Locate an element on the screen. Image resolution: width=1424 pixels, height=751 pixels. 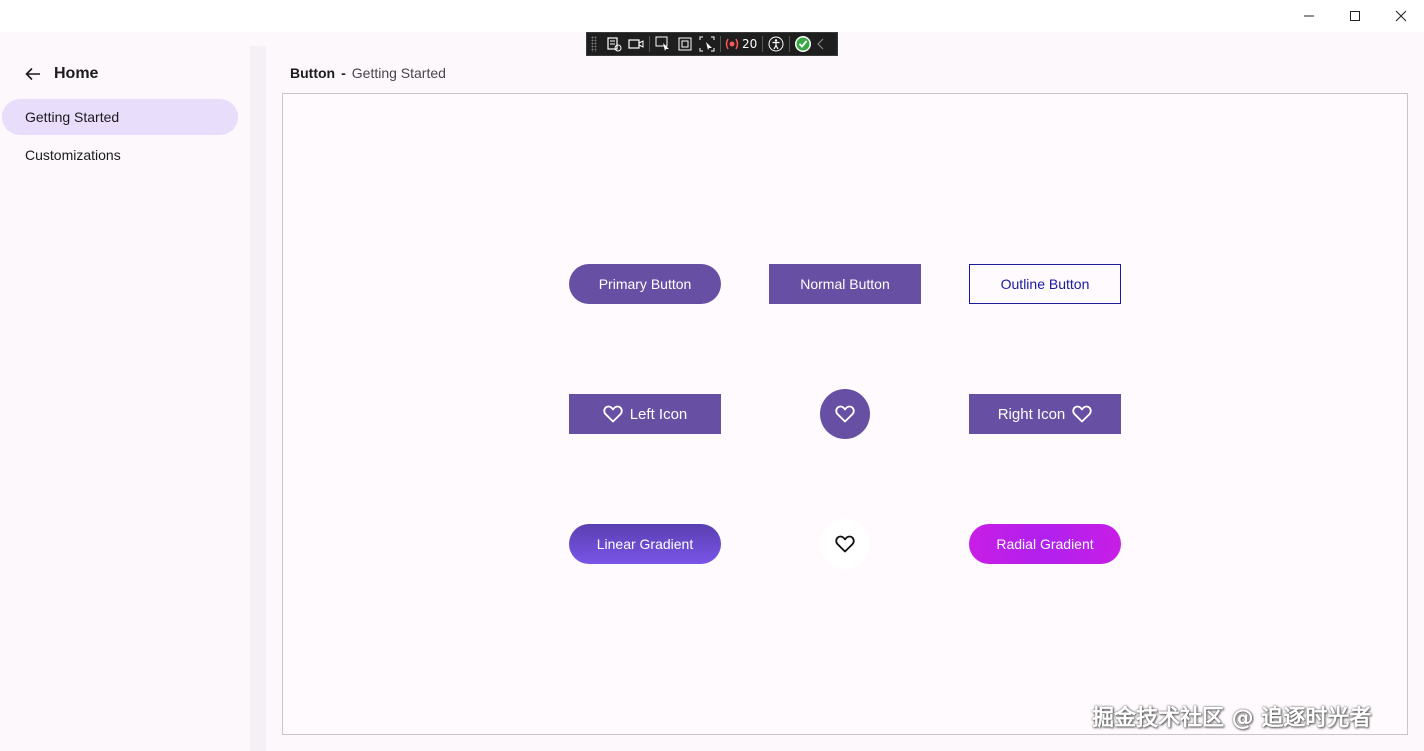
heart-icon-button is located at coordinates (845, 414).